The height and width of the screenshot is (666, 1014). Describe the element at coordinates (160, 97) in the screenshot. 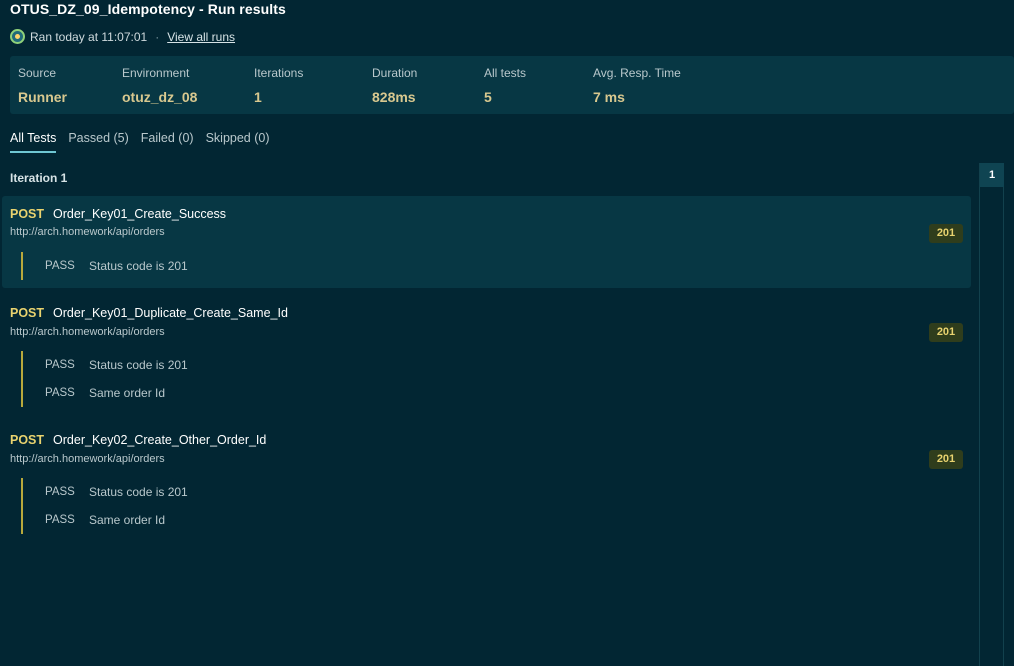

I see `environment-value: otuz_dz_08` at that location.